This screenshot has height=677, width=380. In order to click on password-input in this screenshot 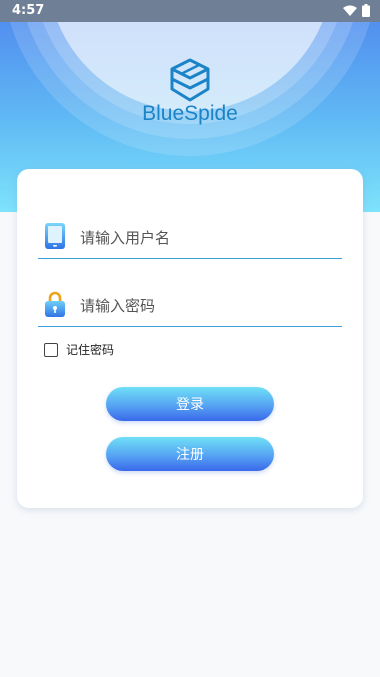, I will do `click(205, 306)`.